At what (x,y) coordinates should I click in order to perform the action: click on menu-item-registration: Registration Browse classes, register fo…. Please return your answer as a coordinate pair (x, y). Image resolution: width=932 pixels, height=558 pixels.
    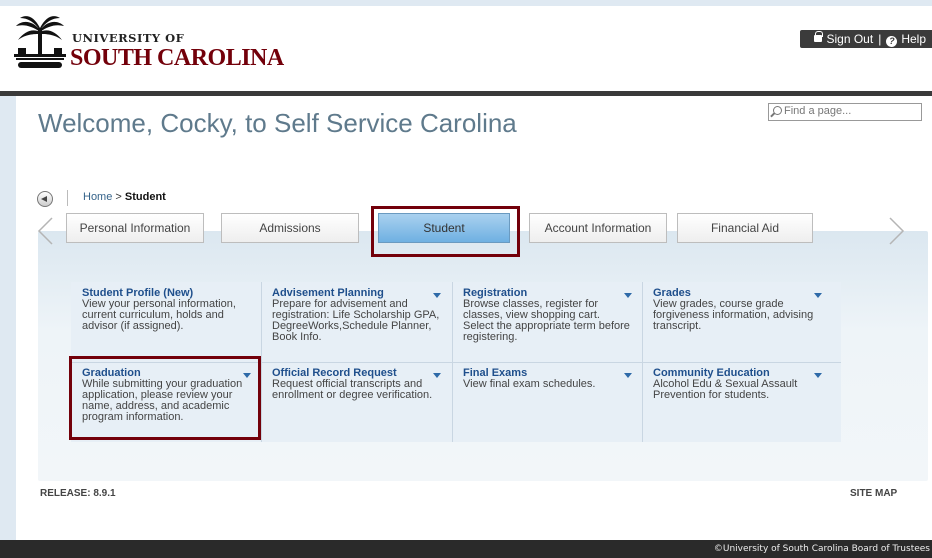
    Looking at the image, I should click on (547, 322).